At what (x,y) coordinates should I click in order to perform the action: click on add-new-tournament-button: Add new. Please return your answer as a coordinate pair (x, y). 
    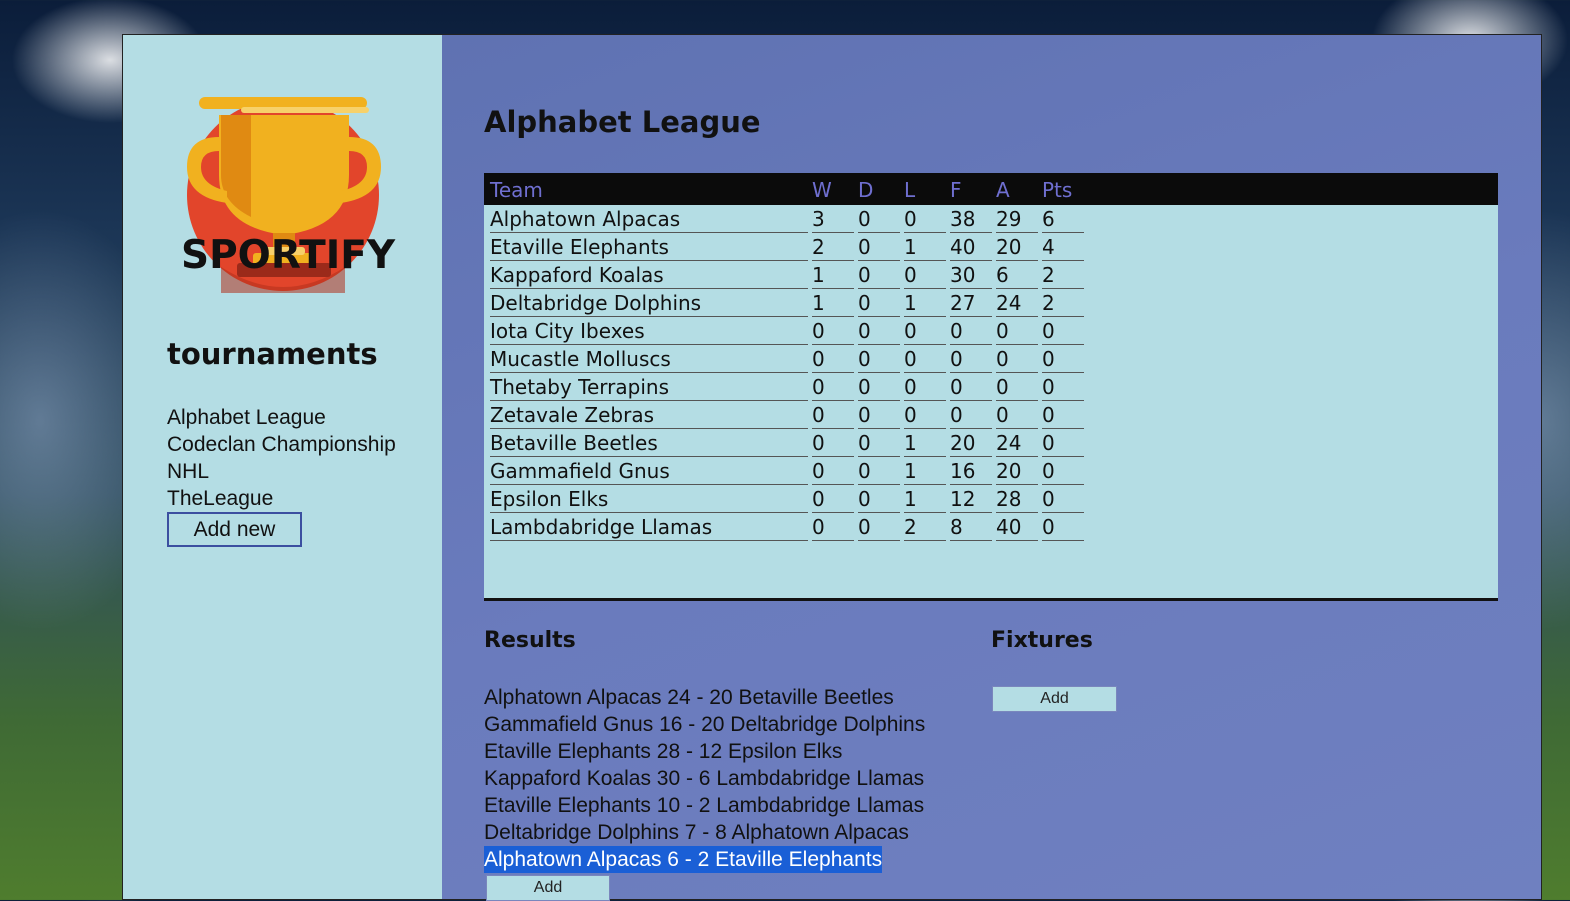
    Looking at the image, I should click on (234, 529).